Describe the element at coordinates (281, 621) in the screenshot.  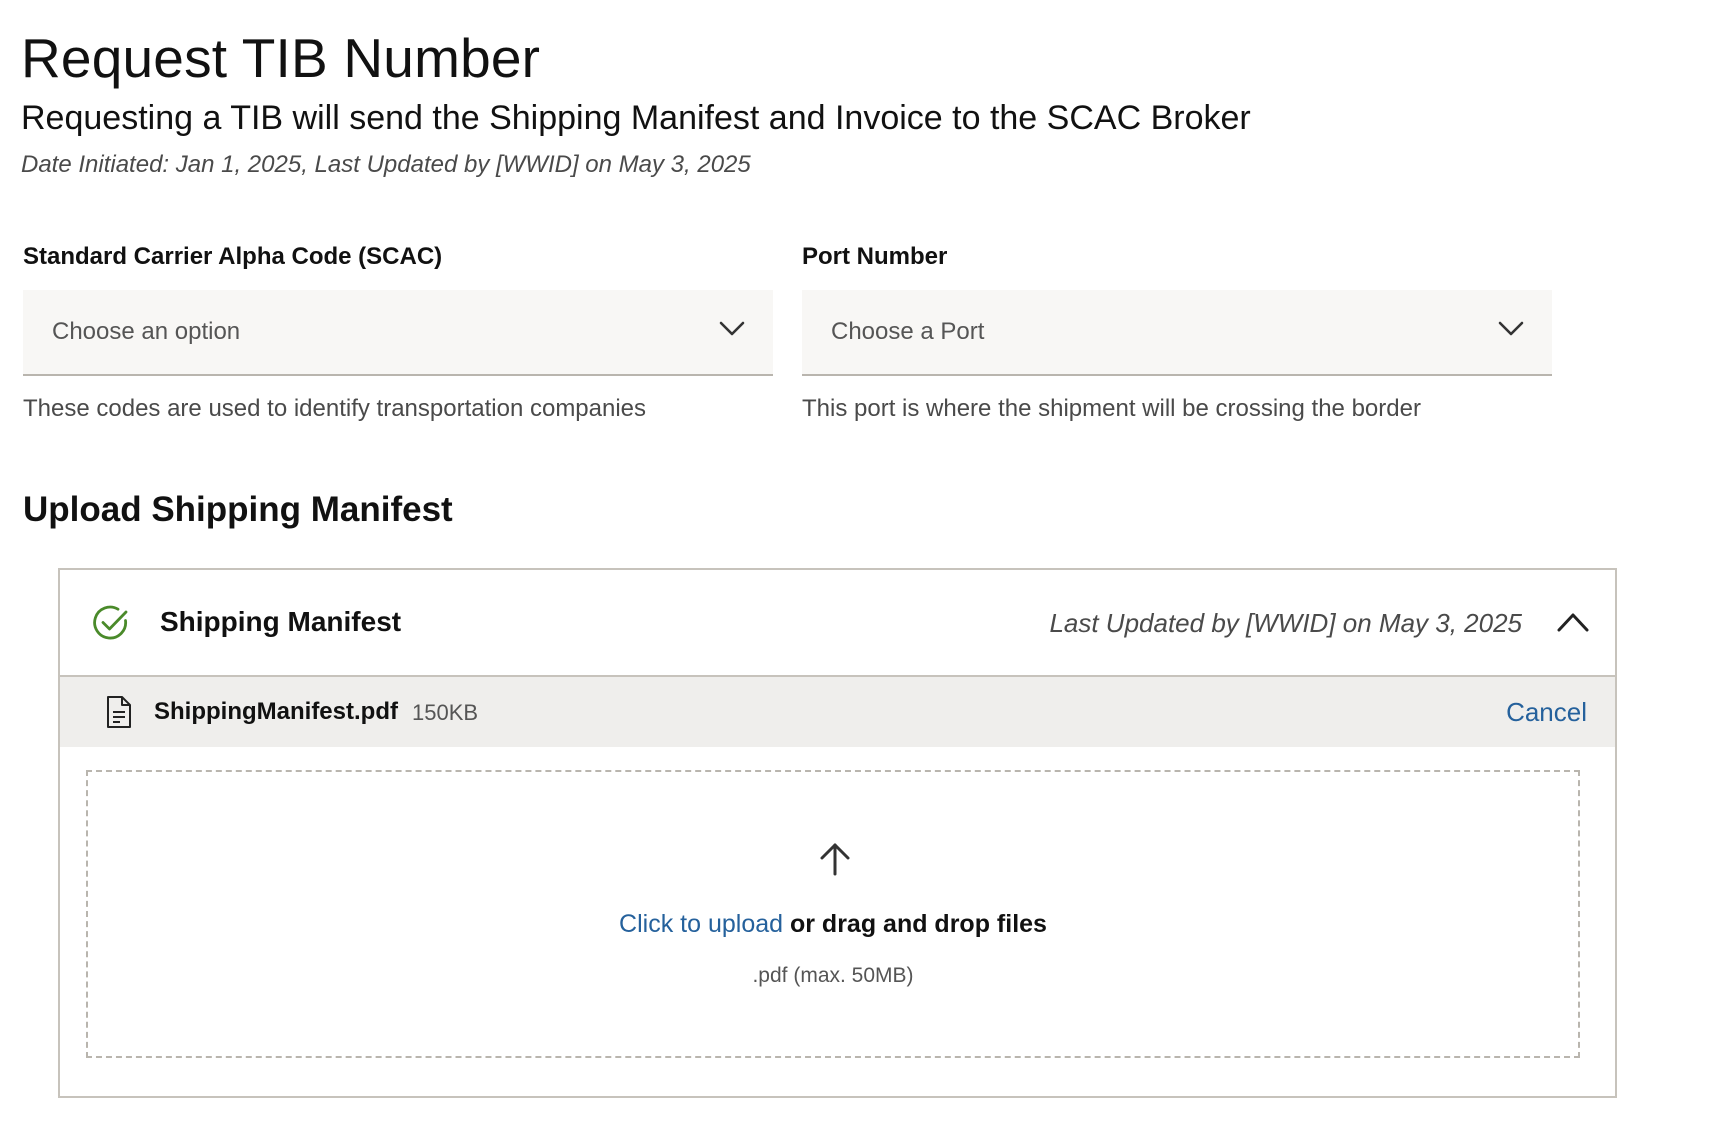
I see `card-title: Shipping Manifest` at that location.